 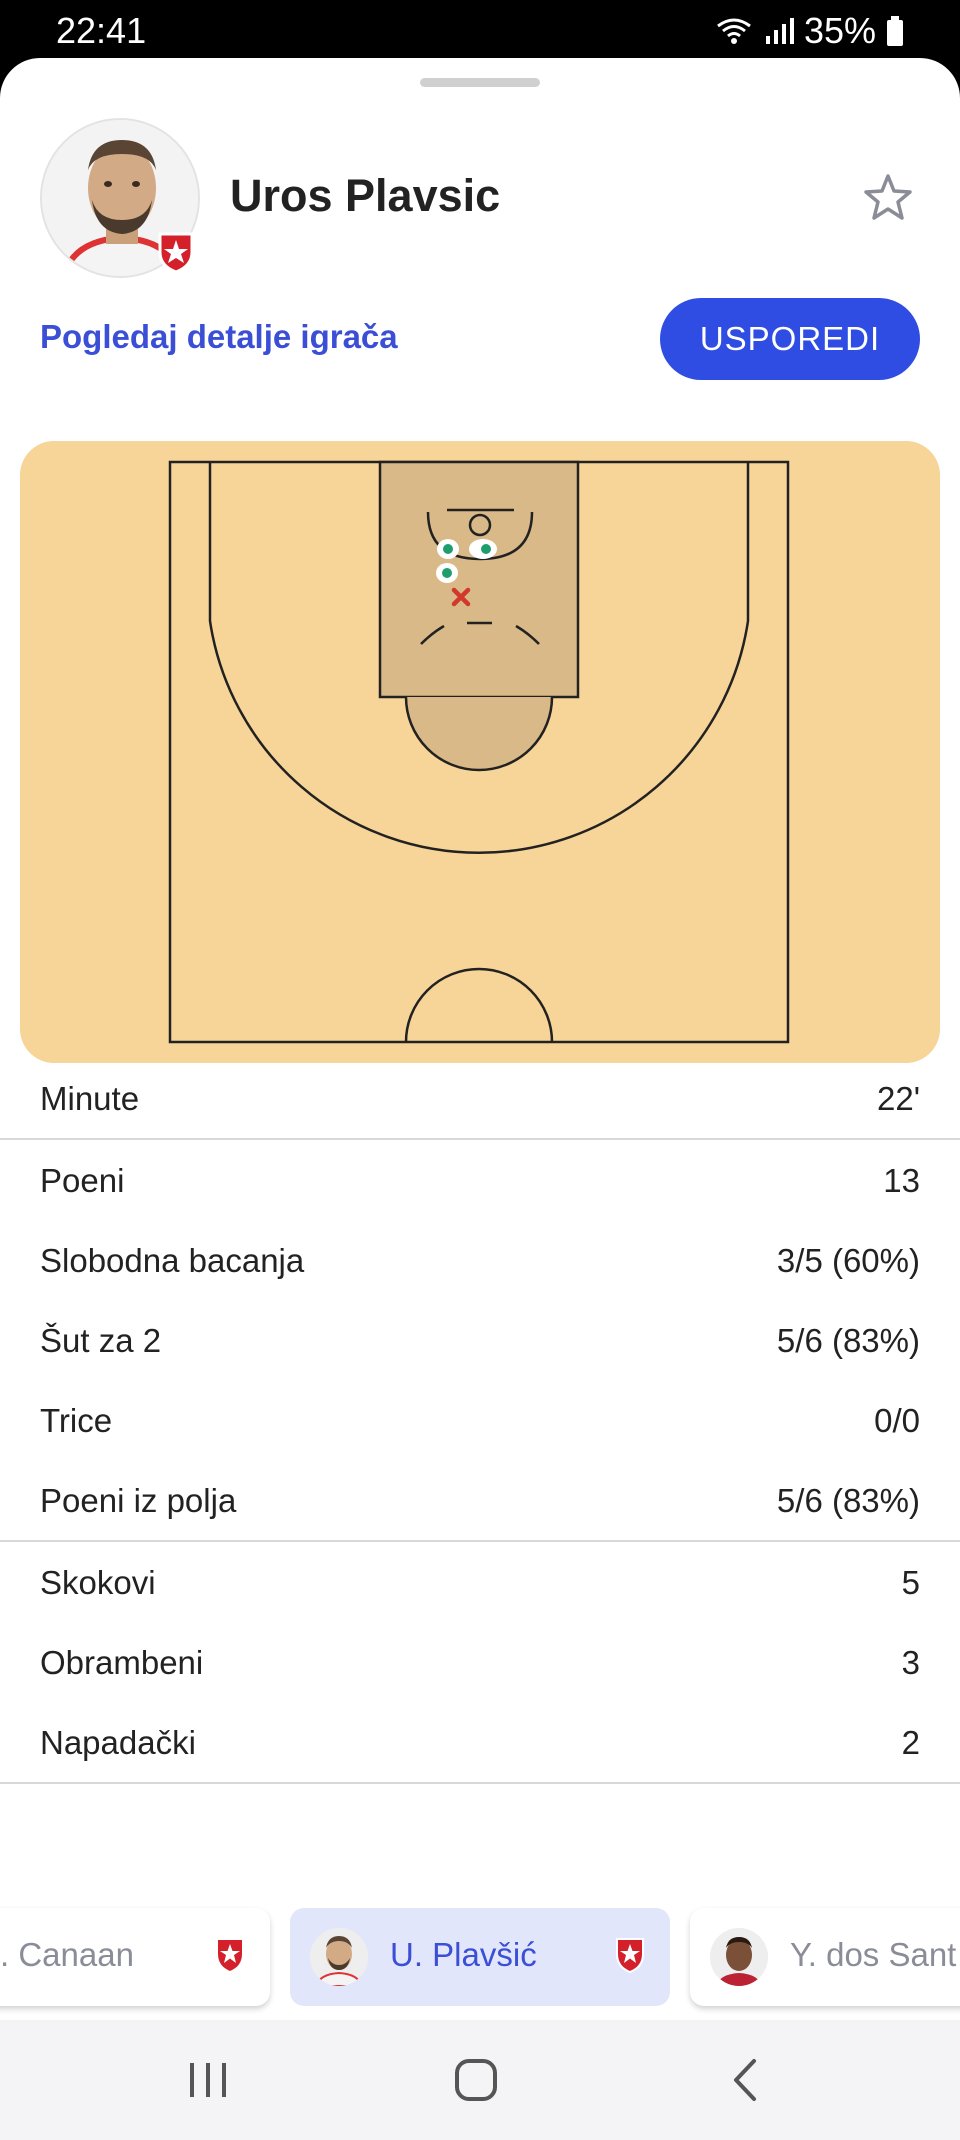 What do you see at coordinates (910, 1662) in the screenshot?
I see `stat-value: 3` at bounding box center [910, 1662].